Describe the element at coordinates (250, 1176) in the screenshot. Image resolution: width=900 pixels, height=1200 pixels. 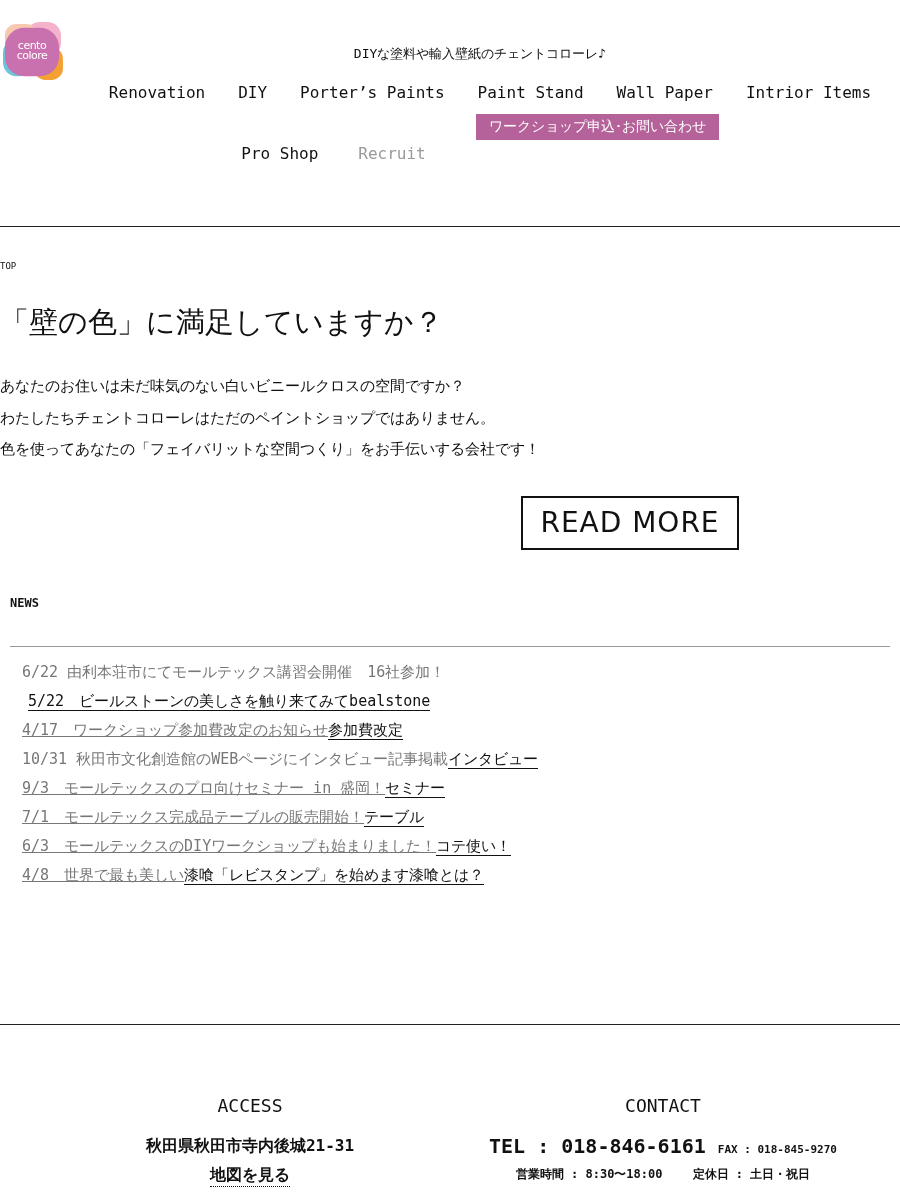
I see `map-link: 地図を見る` at that location.